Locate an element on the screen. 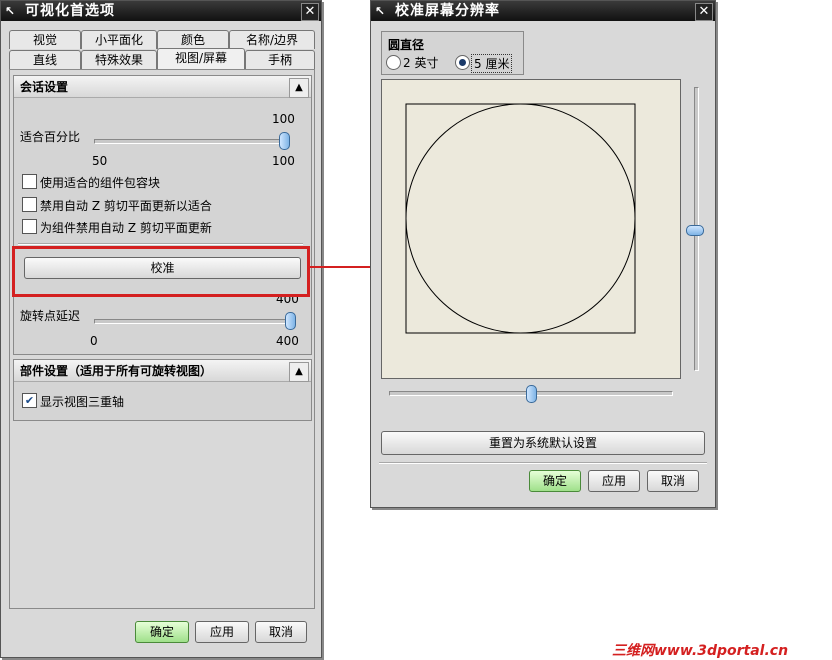 The width and height of the screenshot is (832, 660). dialog-title: 可视化首选项 is located at coordinates (70, 11).